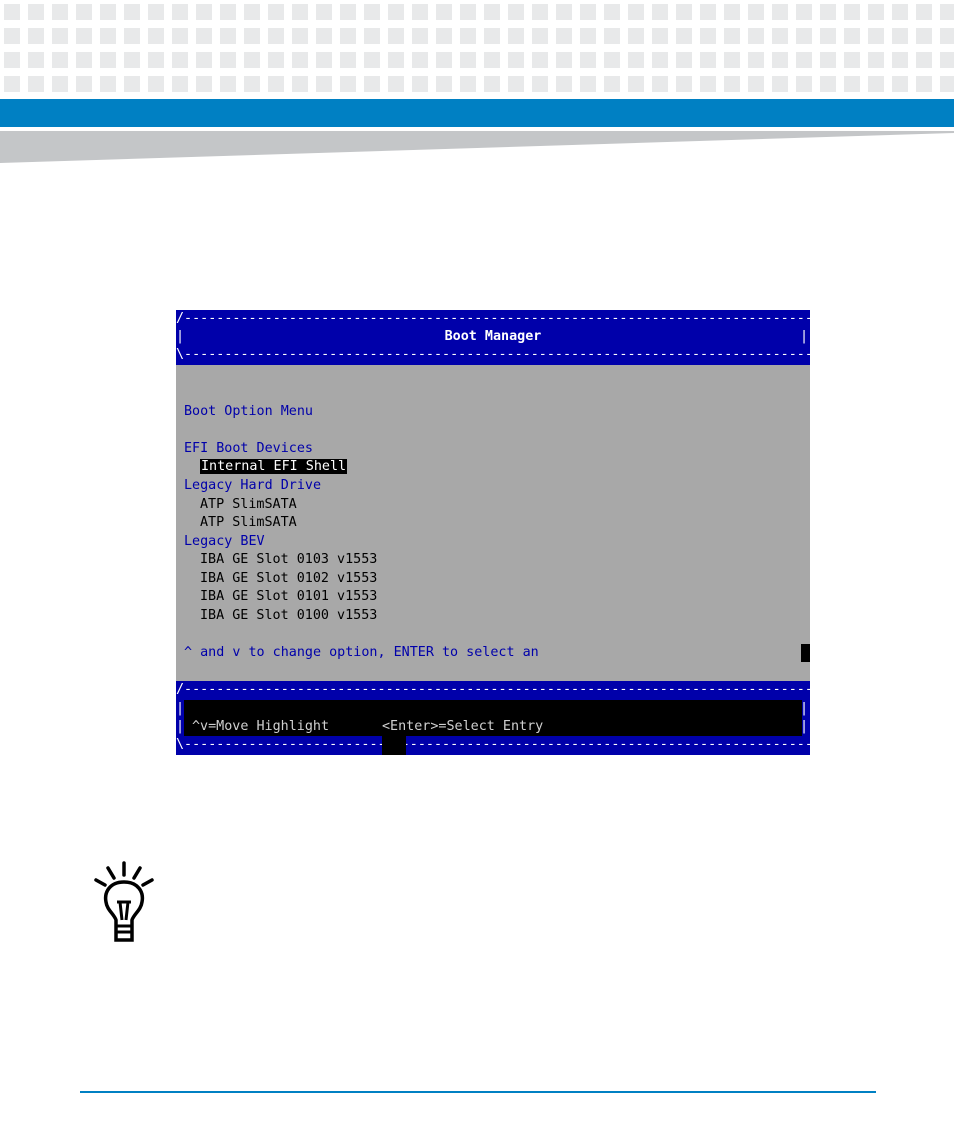 This screenshot has width=954, height=1145. I want to click on boot-option-internal-efi-shell: Internal EFI Shell, so click(274, 467).